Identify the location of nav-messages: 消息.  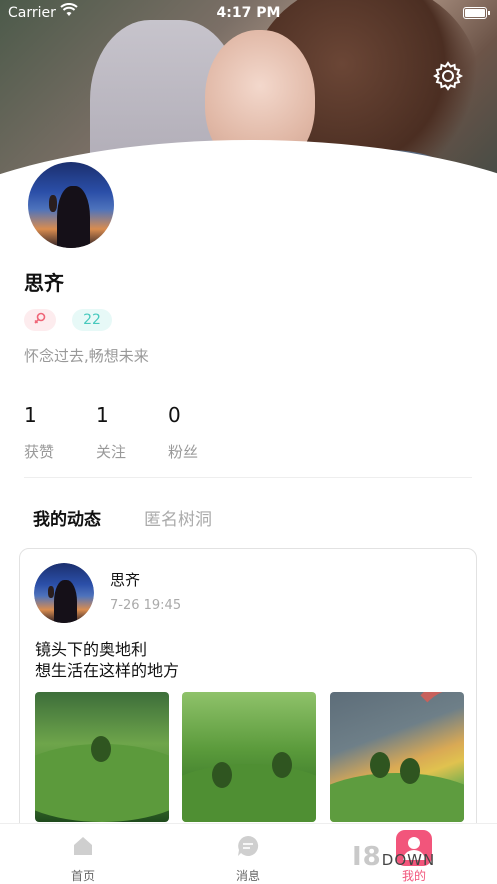
(248, 854).